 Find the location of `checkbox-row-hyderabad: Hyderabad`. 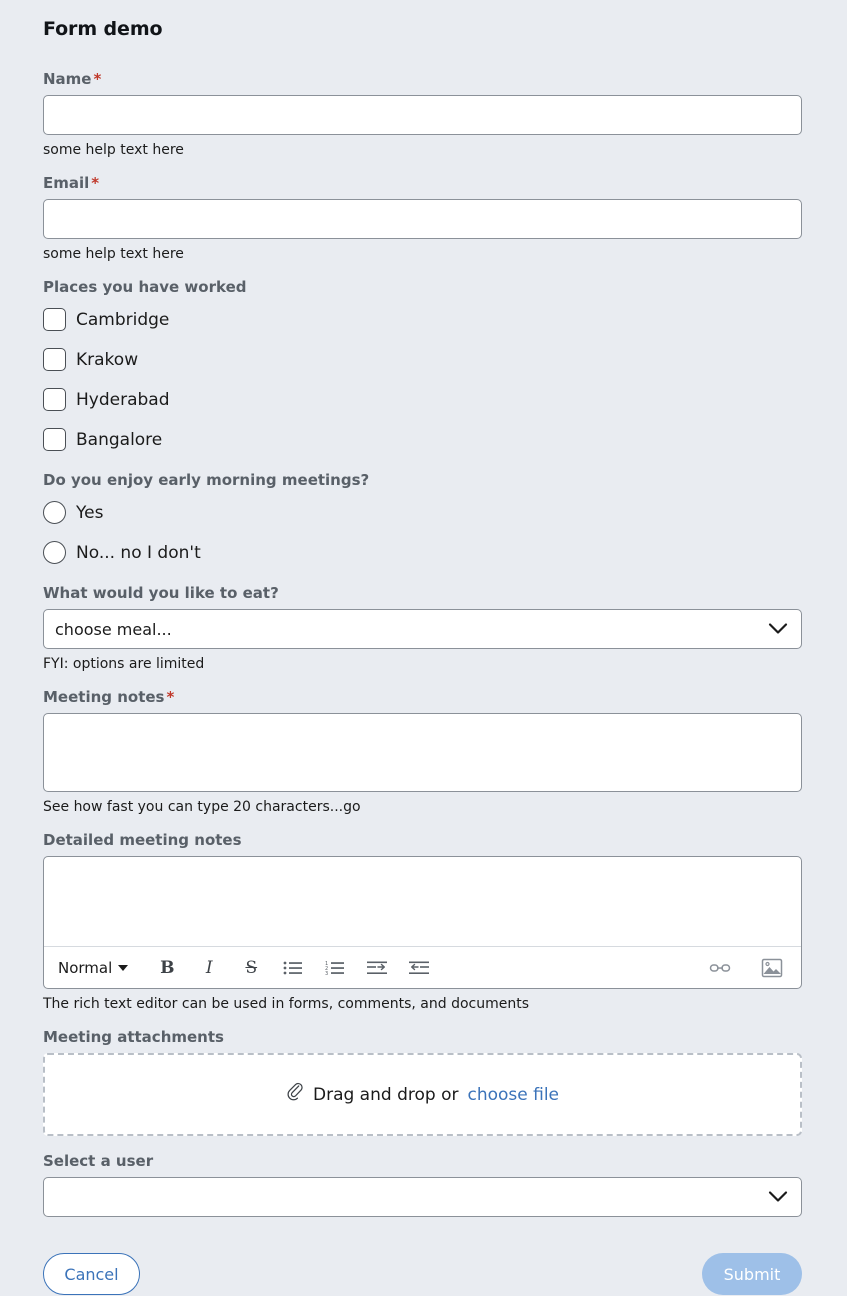

checkbox-row-hyderabad: Hyderabad is located at coordinates (423, 399).